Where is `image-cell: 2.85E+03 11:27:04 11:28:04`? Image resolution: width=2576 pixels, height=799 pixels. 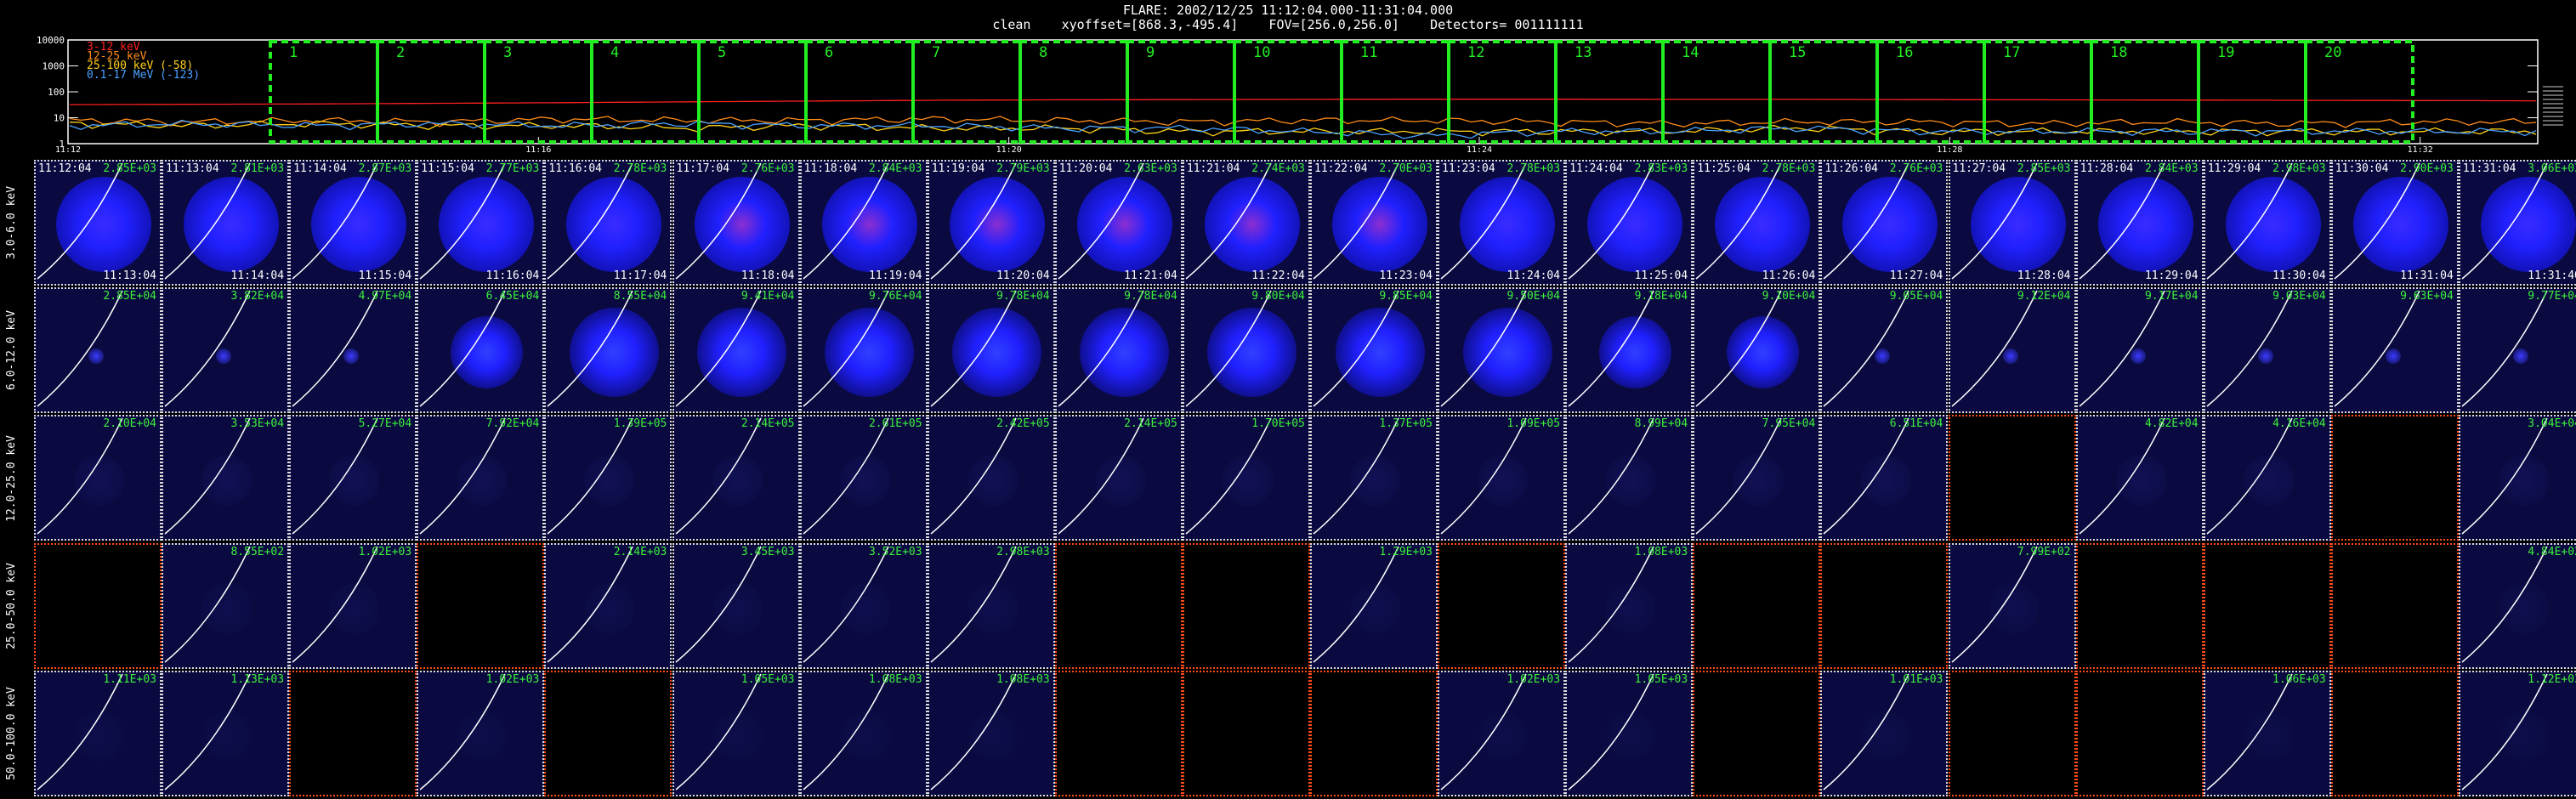 image-cell: 2.85E+03 11:27:04 11:28:04 is located at coordinates (2012, 223).